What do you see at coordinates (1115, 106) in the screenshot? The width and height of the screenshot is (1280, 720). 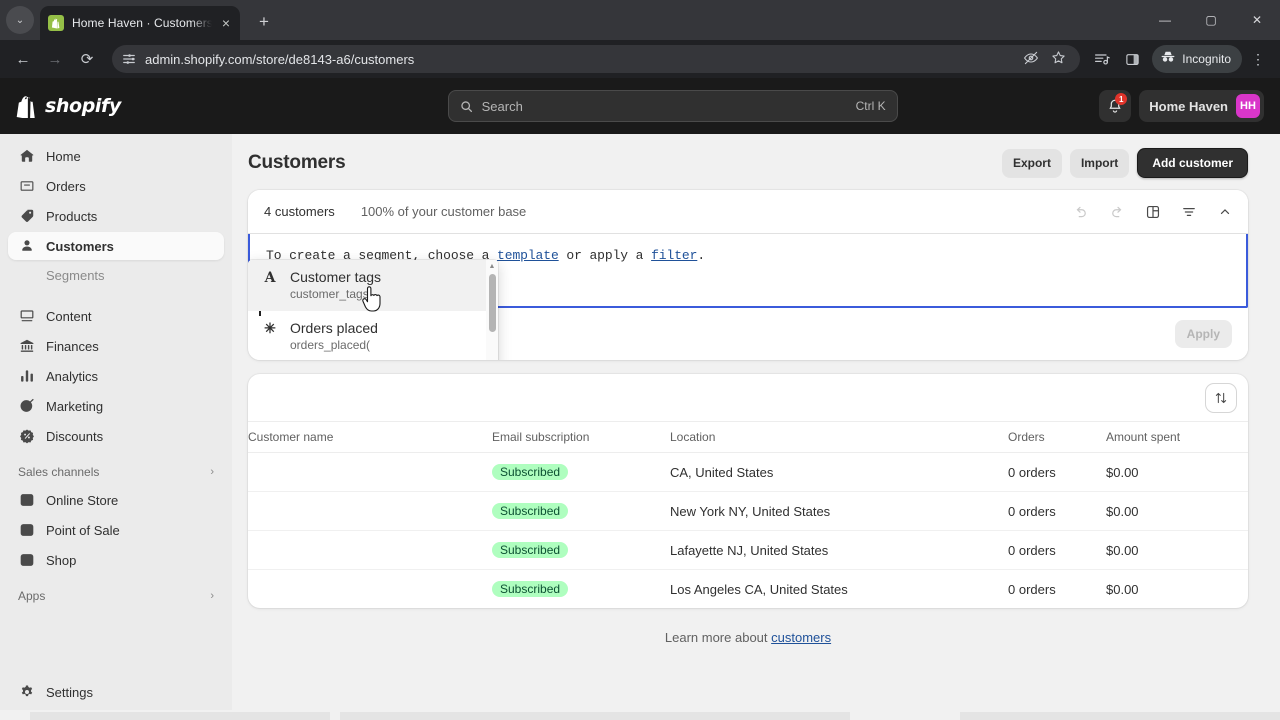 I see `notifications-button: 1` at bounding box center [1115, 106].